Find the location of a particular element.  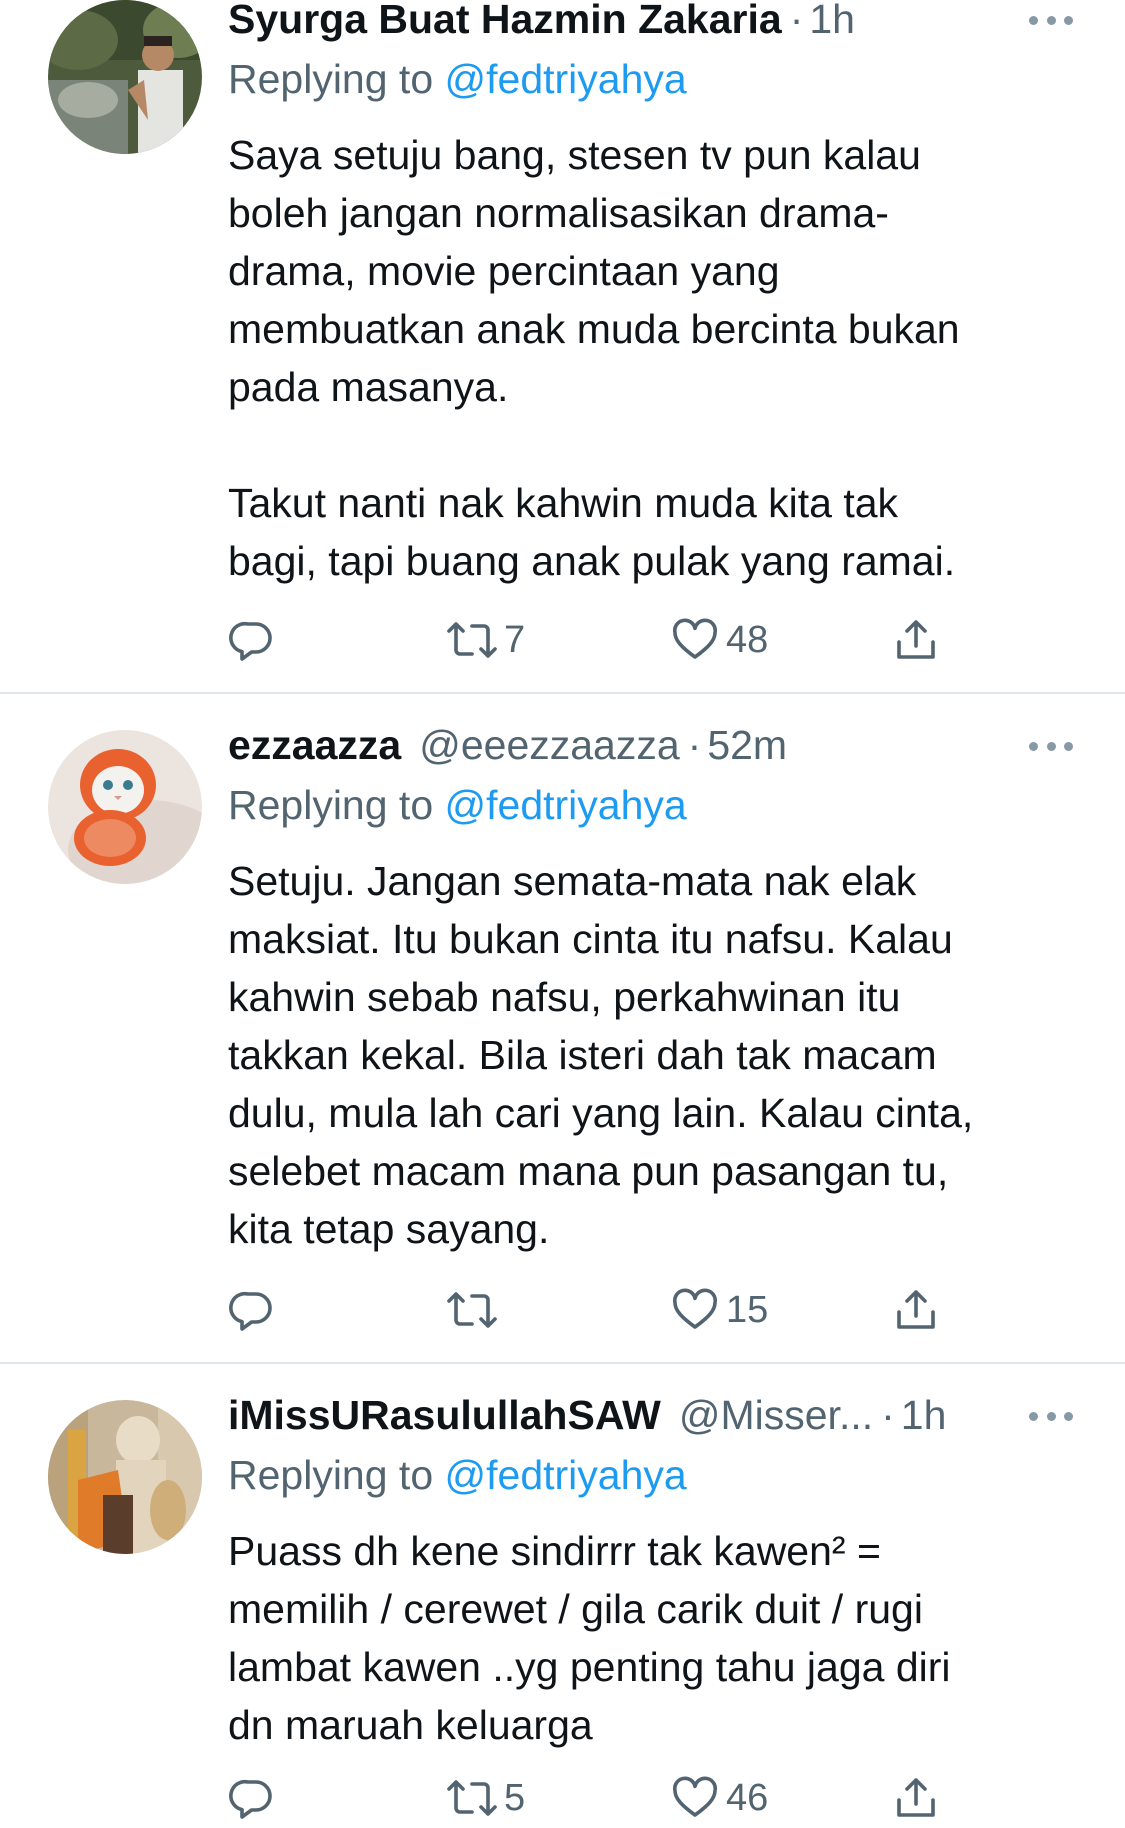

tweet-header: iMissURasulullahSAW @Misser... · 1h is located at coordinates (656, 1415).